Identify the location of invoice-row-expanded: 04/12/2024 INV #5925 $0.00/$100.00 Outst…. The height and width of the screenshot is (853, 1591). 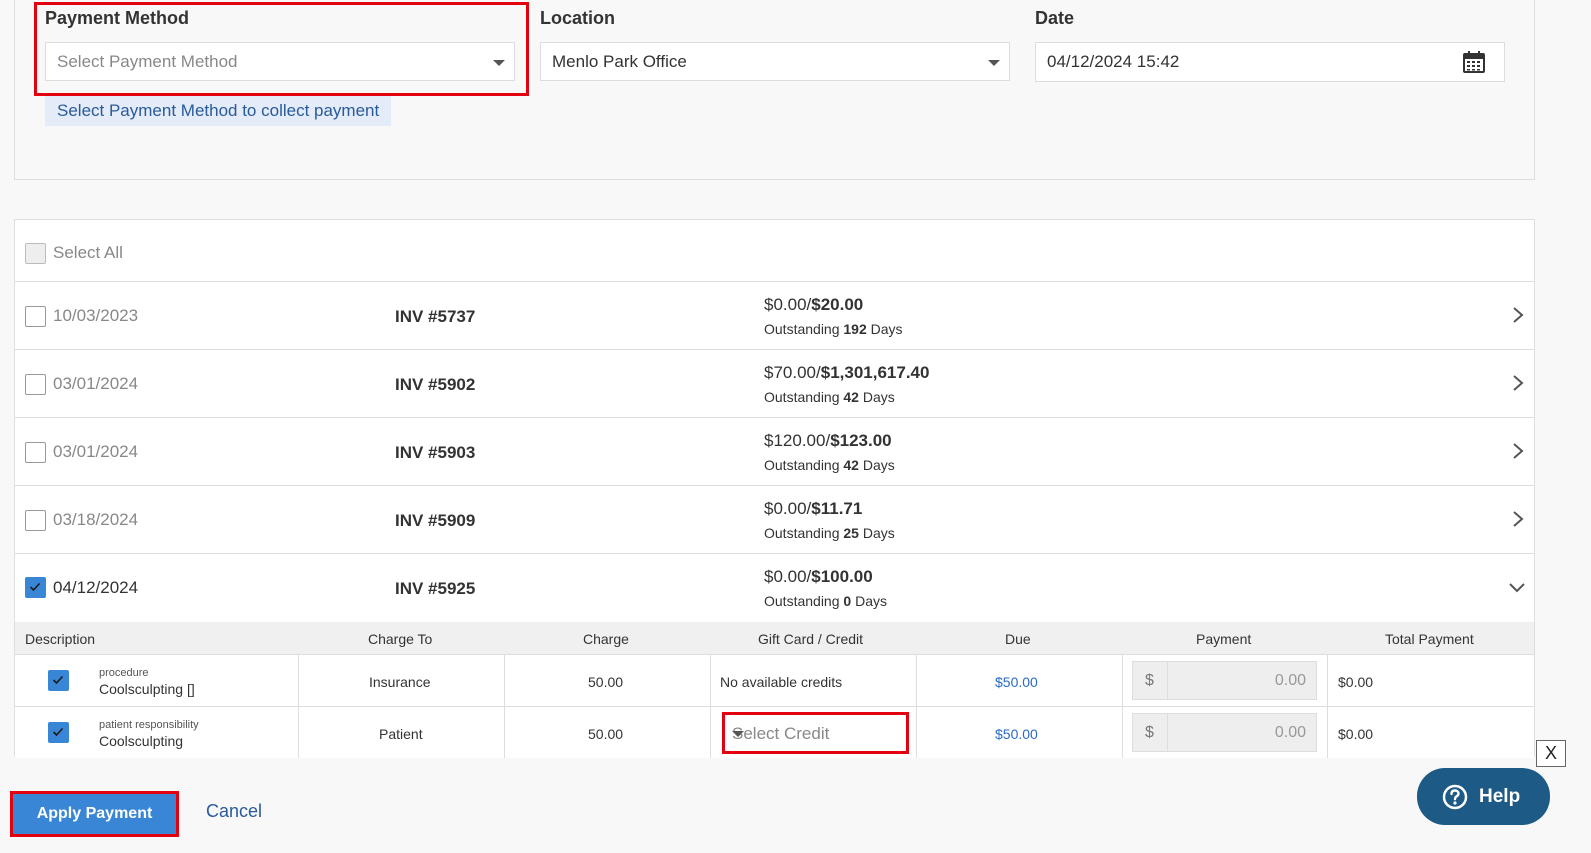
(774, 588).